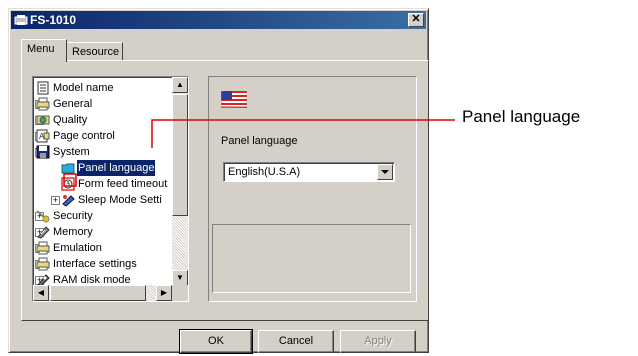 The height and width of the screenshot is (356, 638). I want to click on panel-language-value: English(U.S.A), so click(264, 172).